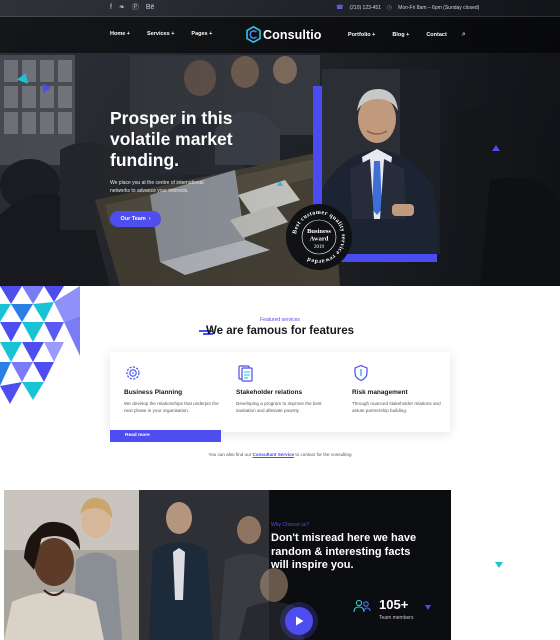 The image size is (560, 640). What do you see at coordinates (323, 454) in the screenshot?
I see `note-text-after: to contact for the consulting` at bounding box center [323, 454].